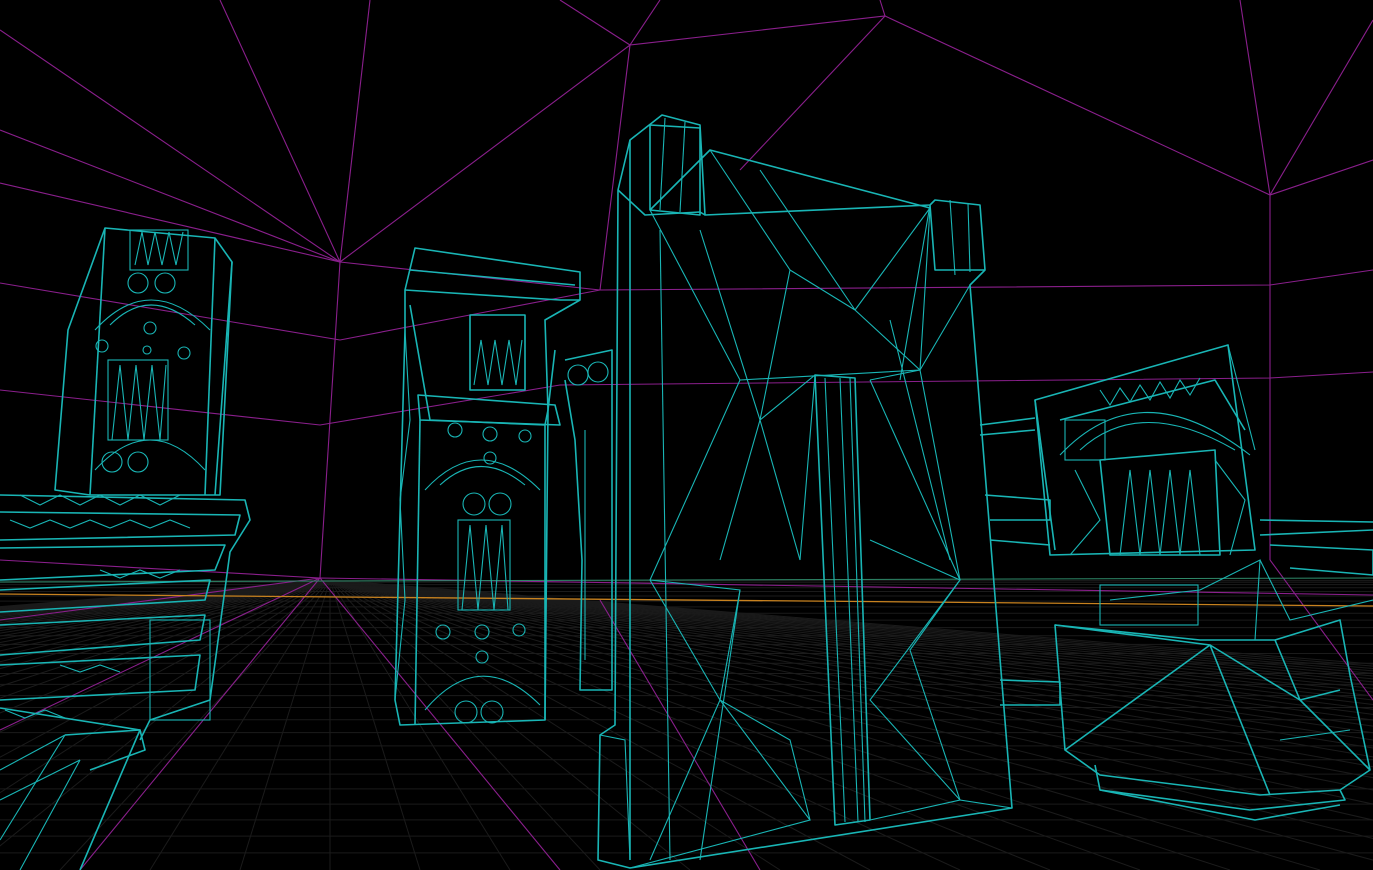 This screenshot has width=1373, height=870. Describe the element at coordinates (1145, 450) in the screenshot. I see `right-arch-ruin` at that location.